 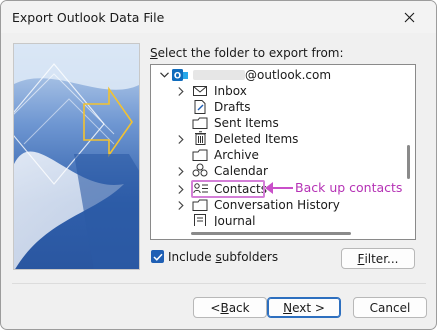 I want to click on tree-row-sent-items: Sent Items, so click(x=276, y=123).